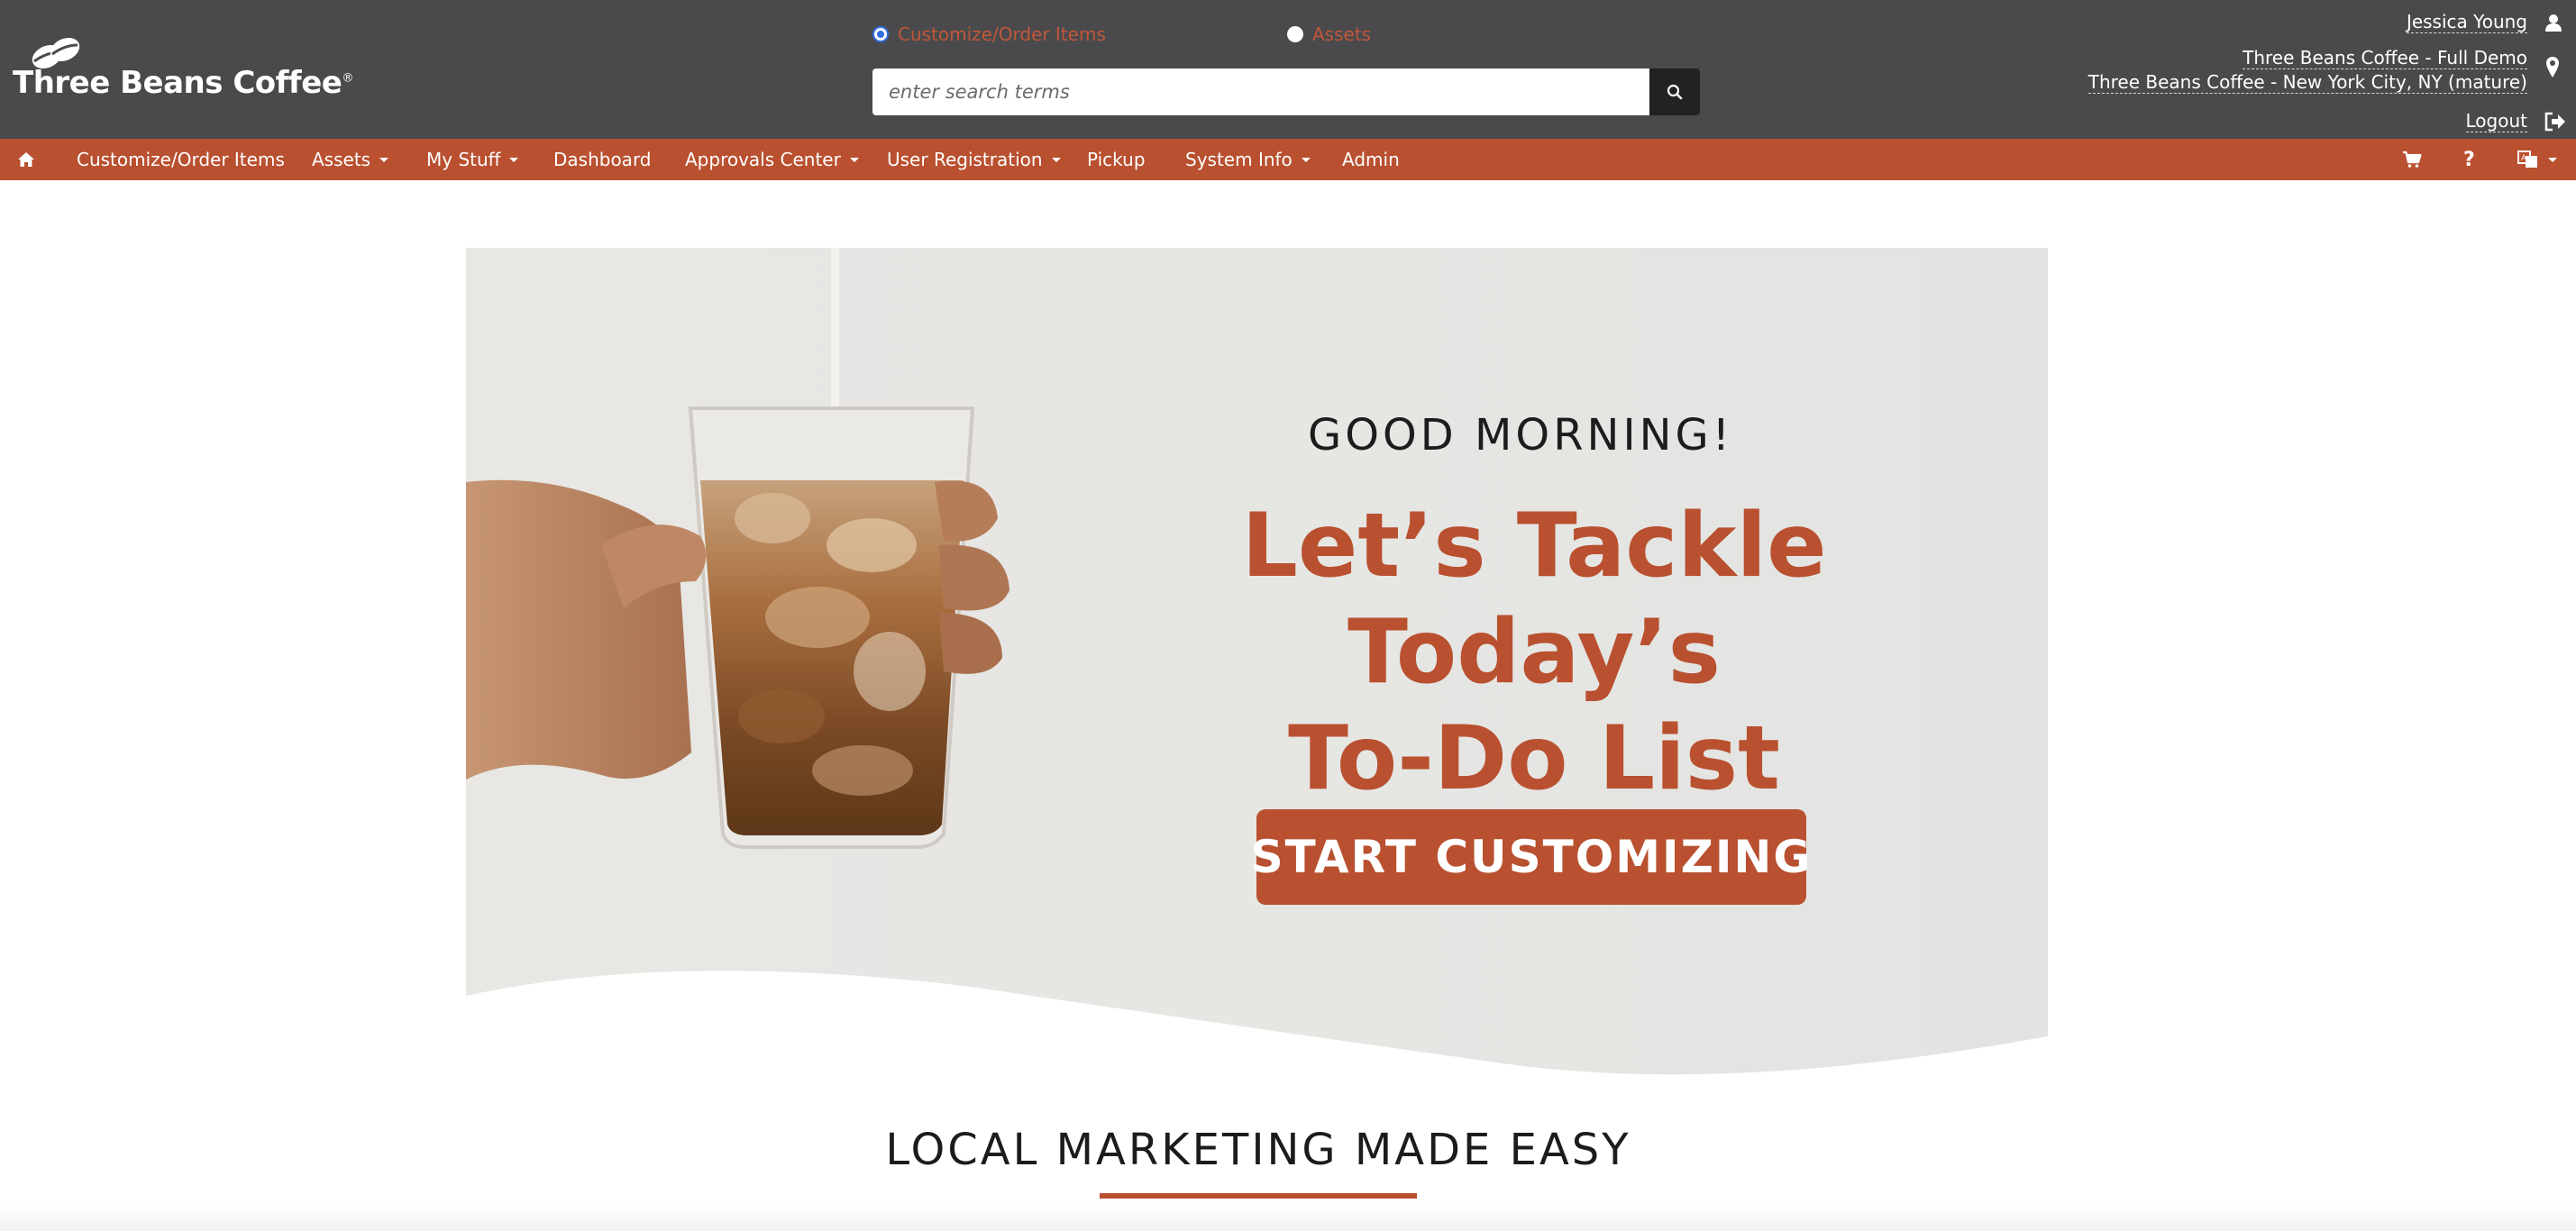 The width and height of the screenshot is (2576, 1231). What do you see at coordinates (1342, 34) in the screenshot?
I see `search-mode-label: Assets` at bounding box center [1342, 34].